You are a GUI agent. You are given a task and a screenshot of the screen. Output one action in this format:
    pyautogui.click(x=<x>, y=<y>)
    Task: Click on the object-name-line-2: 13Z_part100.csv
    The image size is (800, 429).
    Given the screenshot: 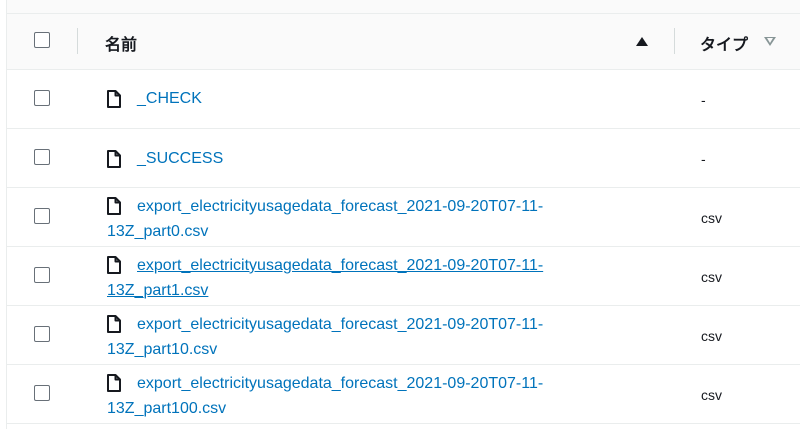 What is the action you would take?
    pyautogui.click(x=167, y=408)
    